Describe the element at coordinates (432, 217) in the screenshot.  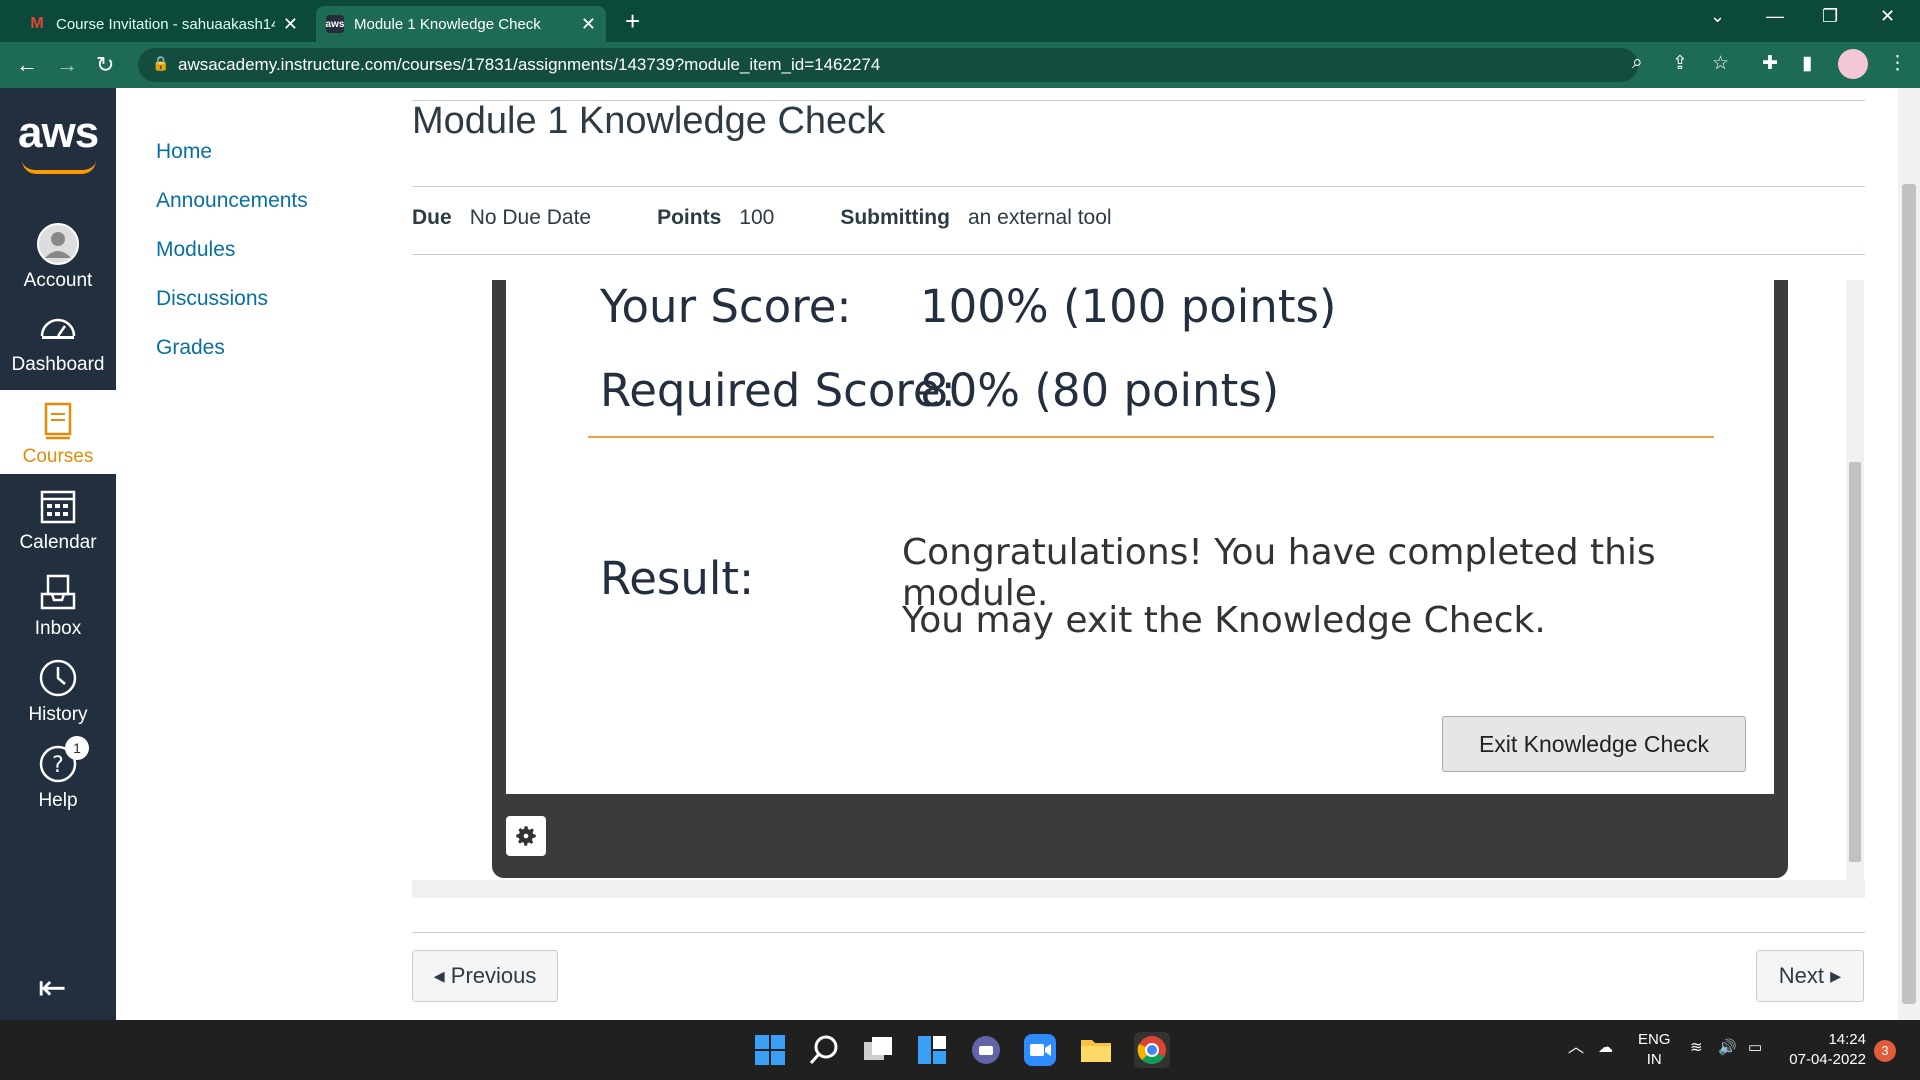
I see `due-label: Due` at that location.